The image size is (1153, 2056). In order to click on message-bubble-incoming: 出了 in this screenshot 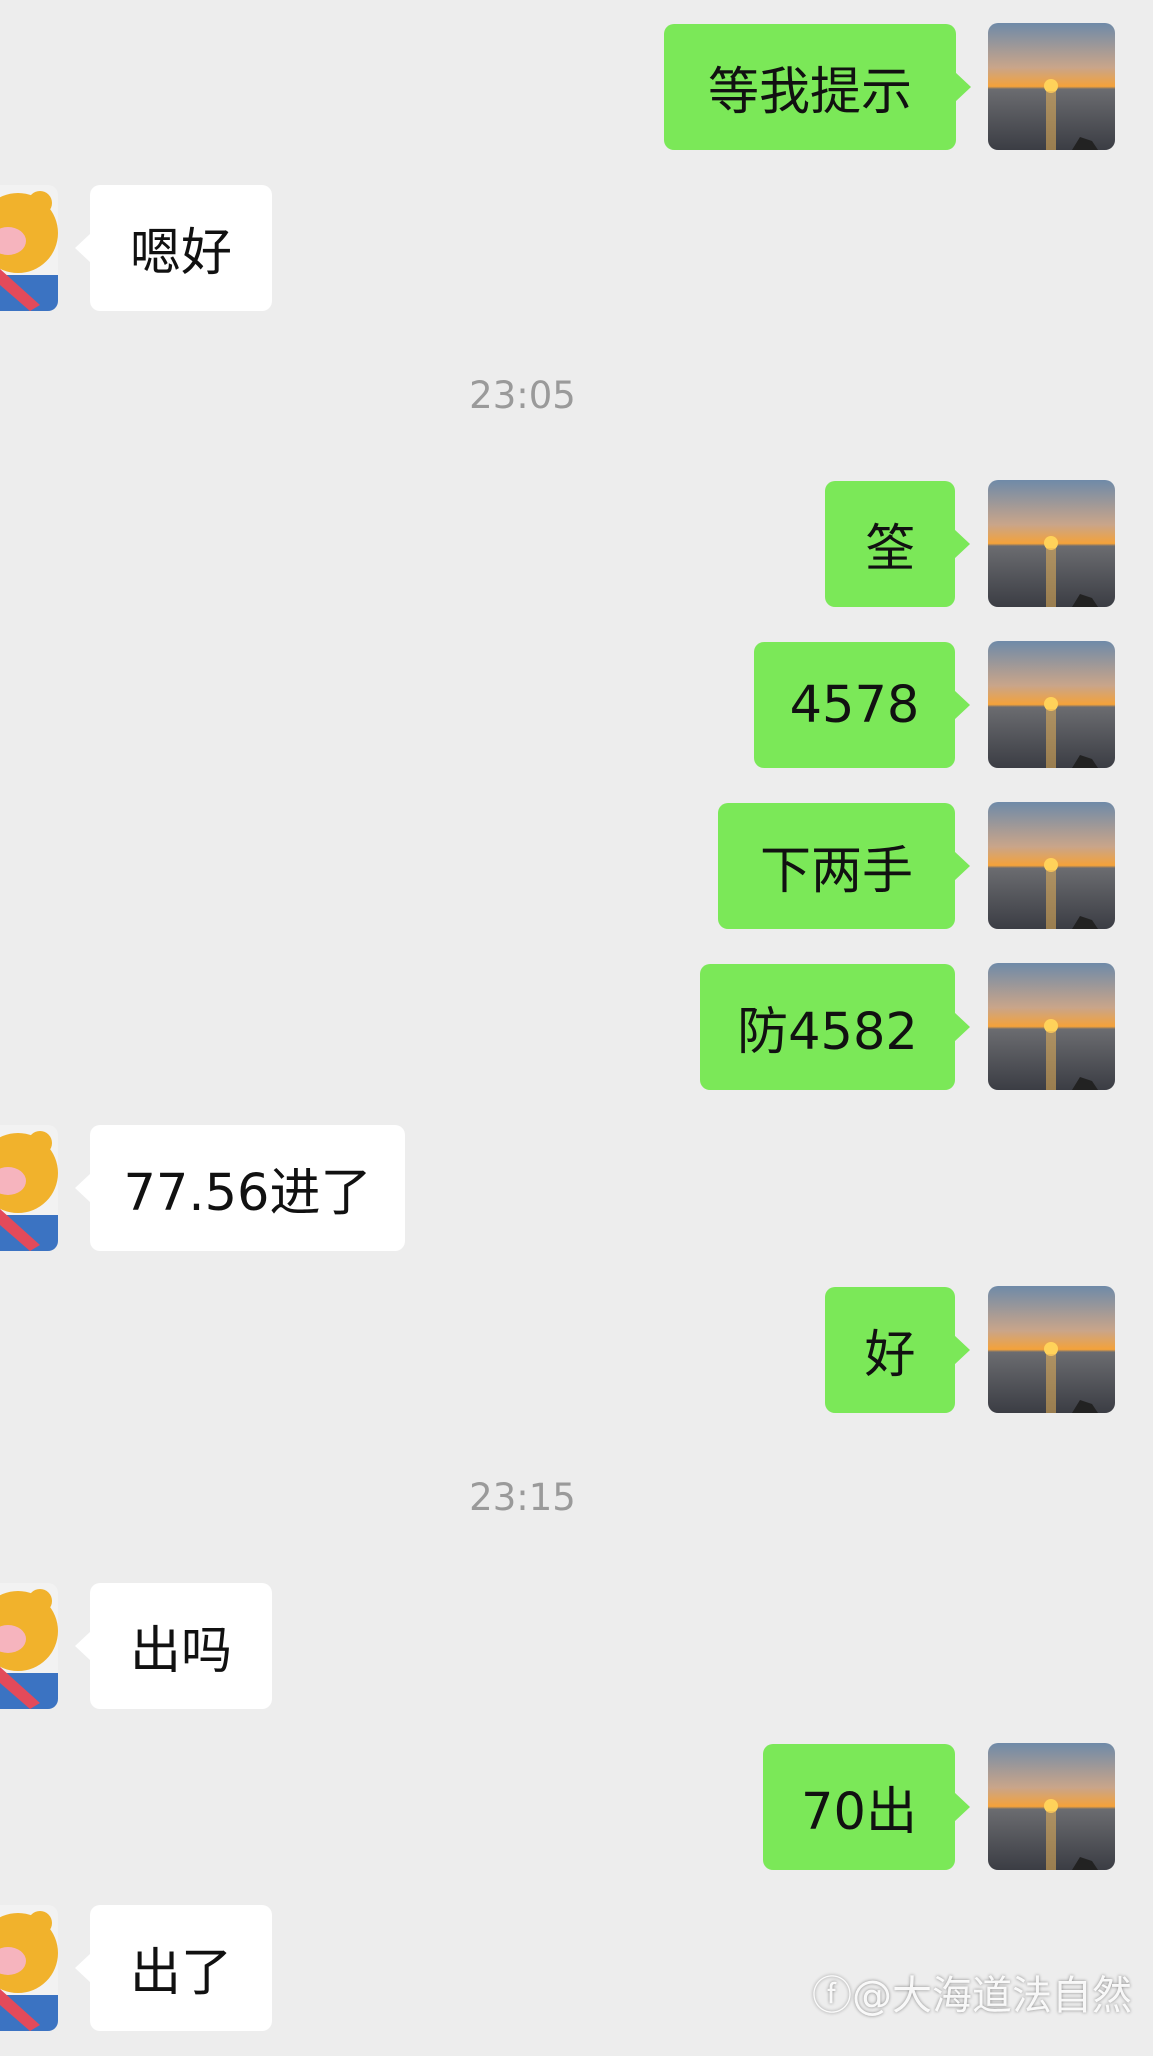, I will do `click(173, 1968)`.